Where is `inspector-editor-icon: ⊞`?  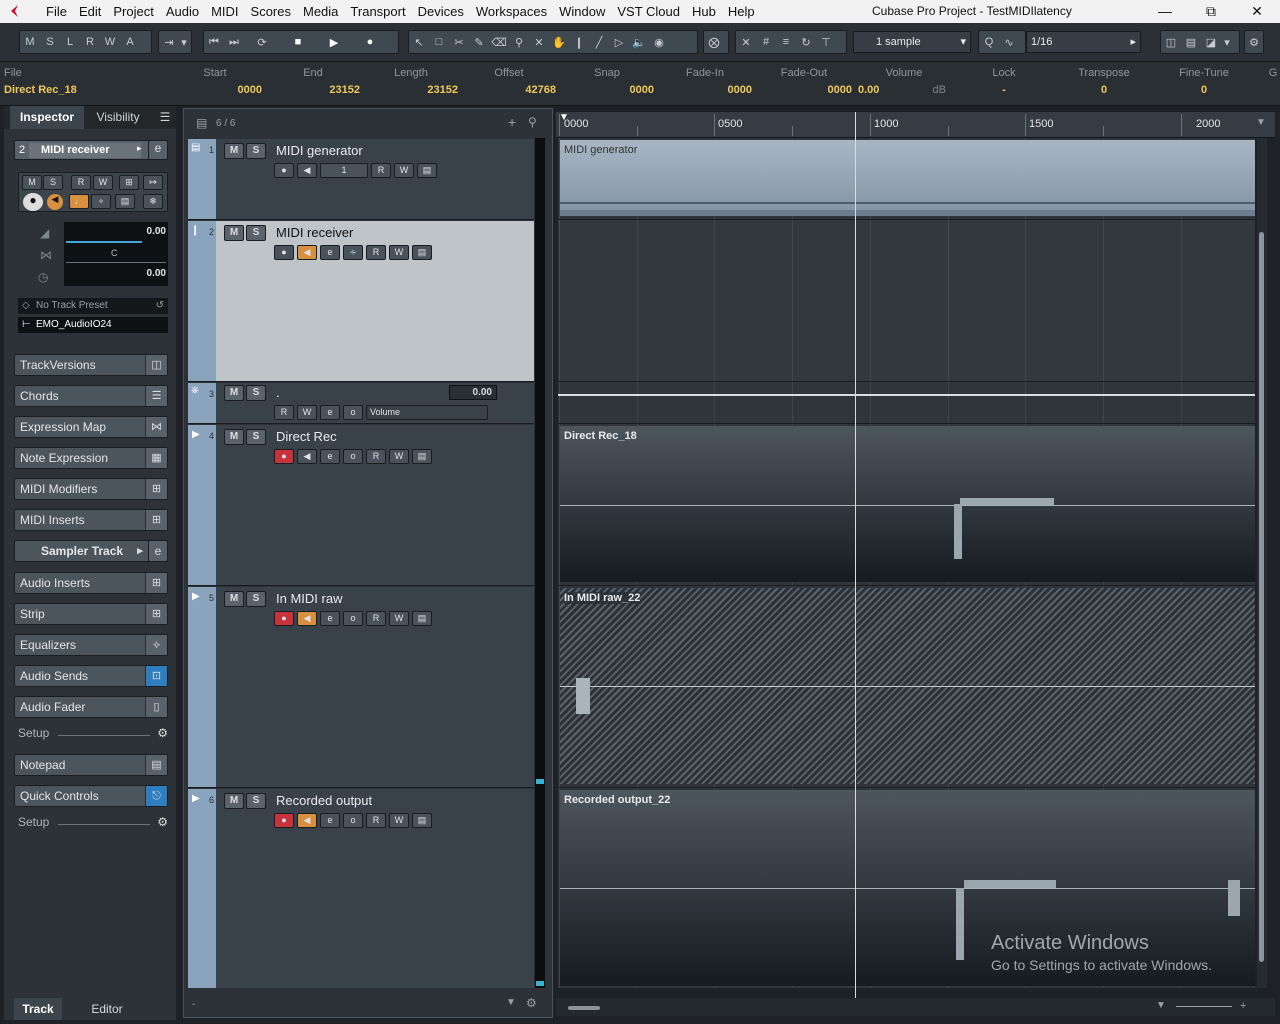 inspector-editor-icon: ⊞ is located at coordinates (129, 182).